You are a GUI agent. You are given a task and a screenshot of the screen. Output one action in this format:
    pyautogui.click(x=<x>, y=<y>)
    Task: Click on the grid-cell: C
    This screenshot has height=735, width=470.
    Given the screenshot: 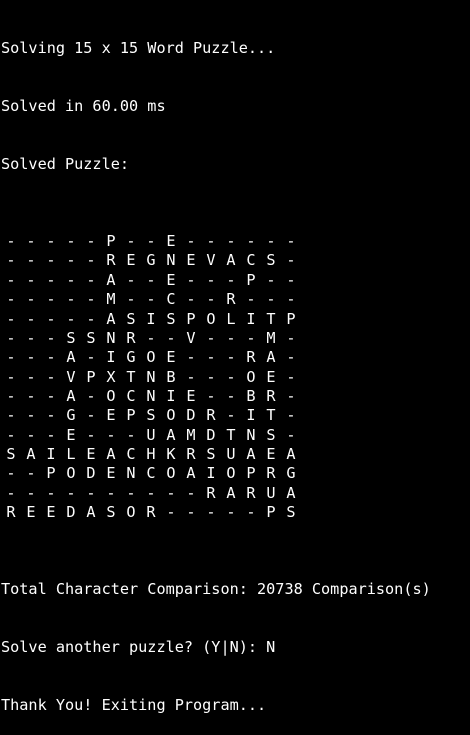 What is the action you would take?
    pyautogui.click(x=251, y=260)
    